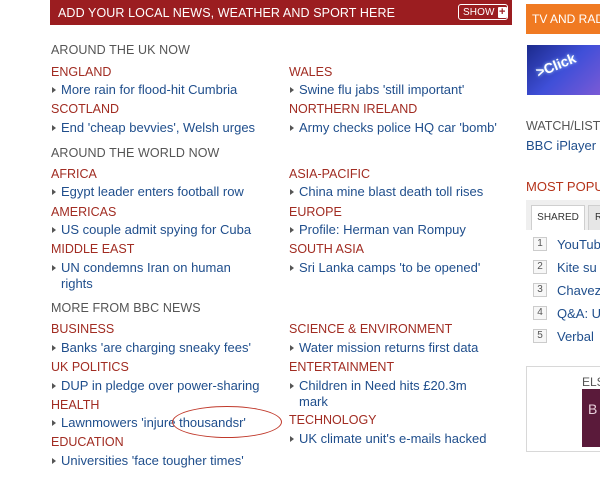 The image size is (600, 480). I want to click on popular-item: 2 Kite su, so click(565, 267).